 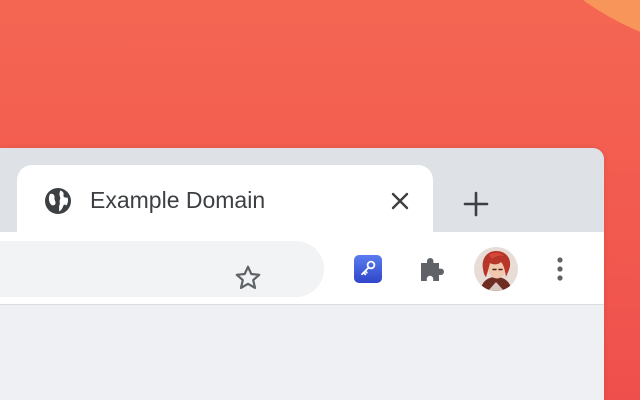 I want to click on key-icon, so click(x=368, y=269).